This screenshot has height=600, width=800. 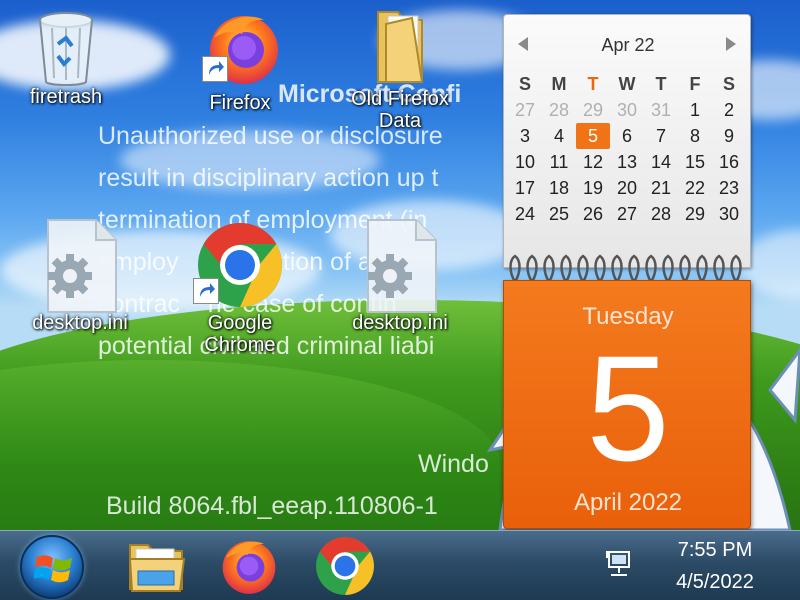 I want to click on calendar-day: 14, so click(x=661, y=162).